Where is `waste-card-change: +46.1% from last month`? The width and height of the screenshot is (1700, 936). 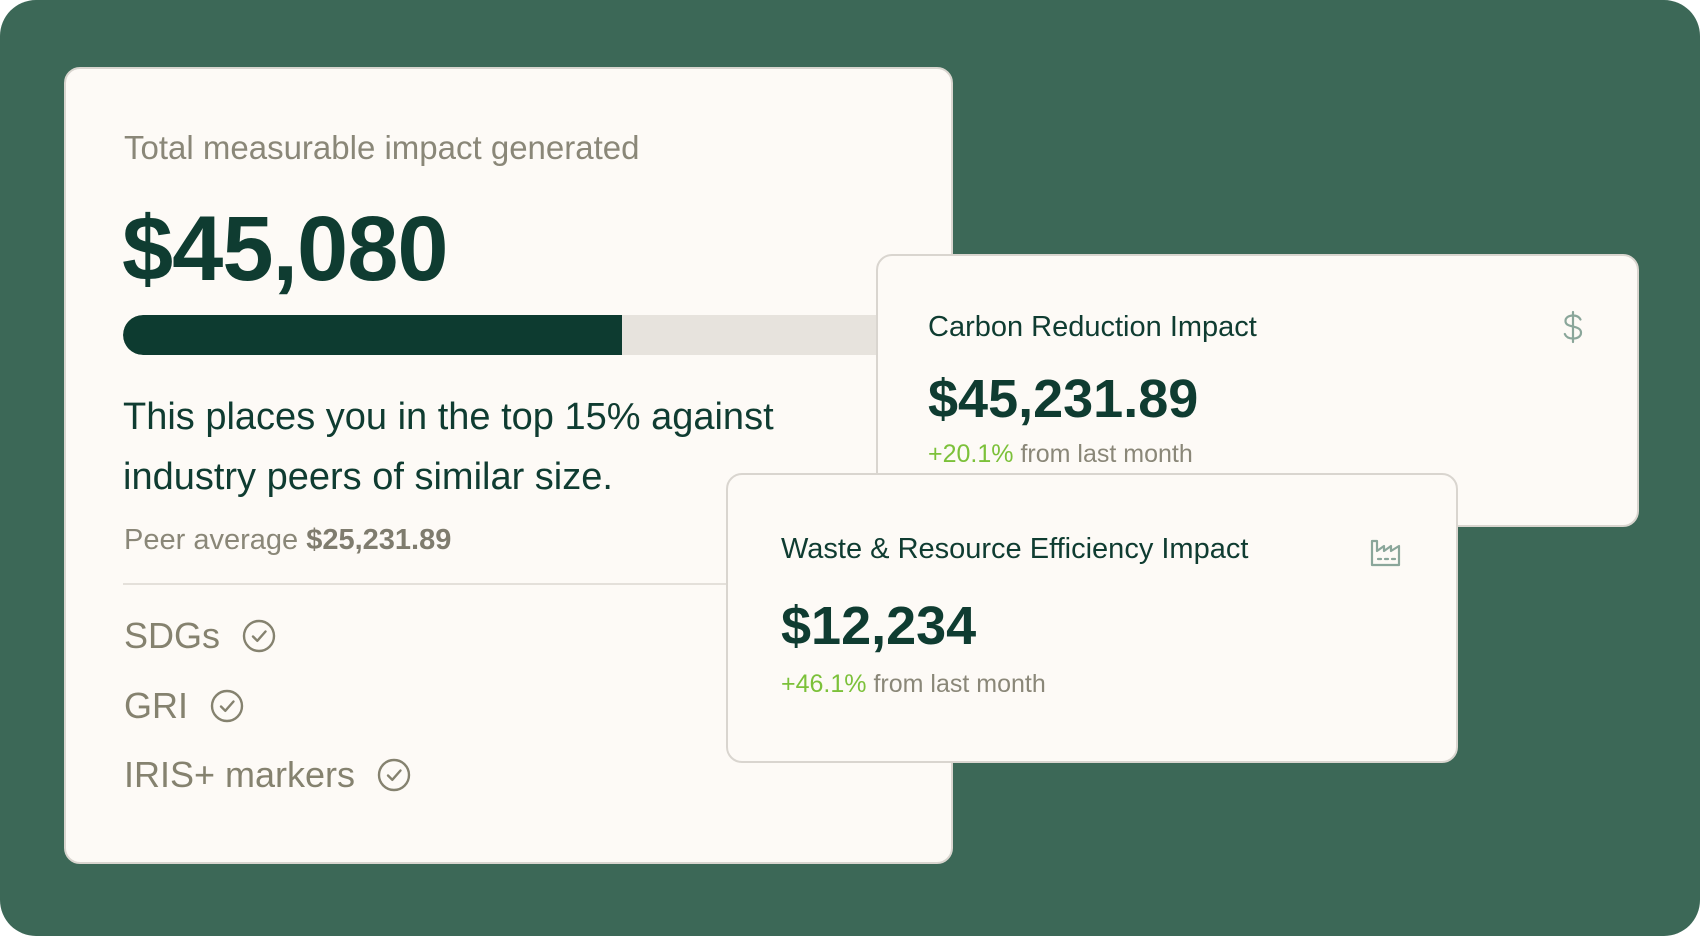
waste-card-change: +46.1% from last month is located at coordinates (913, 684).